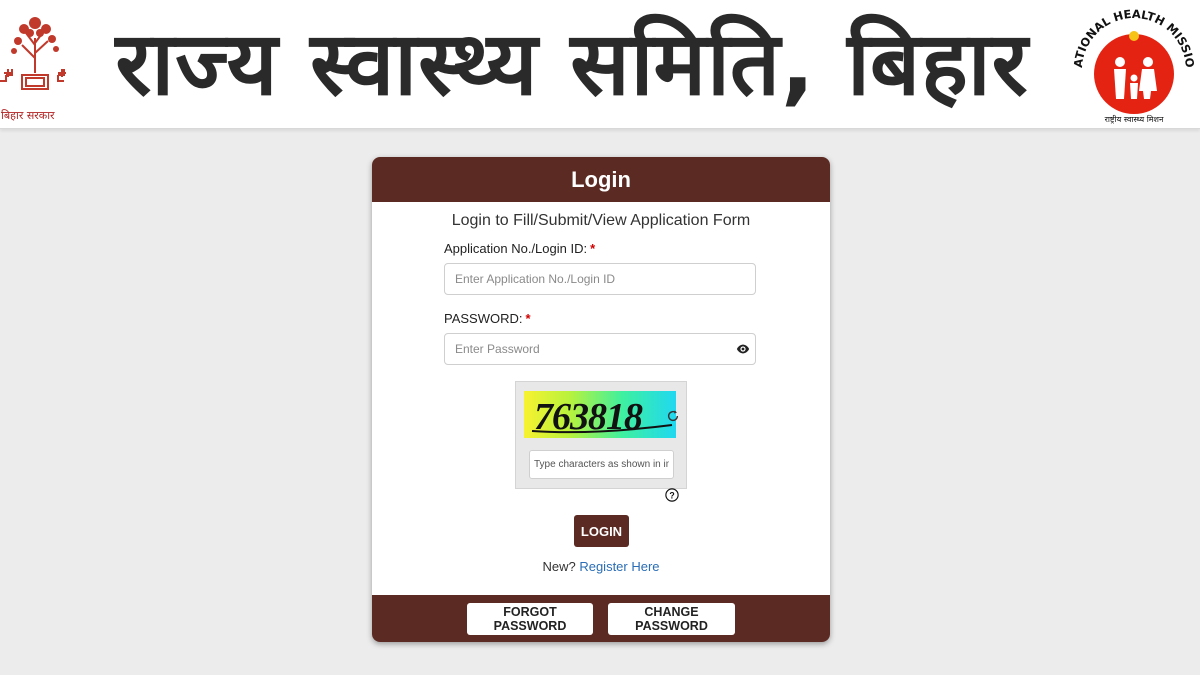  I want to click on password-label: PASSWORD: *, so click(487, 318).